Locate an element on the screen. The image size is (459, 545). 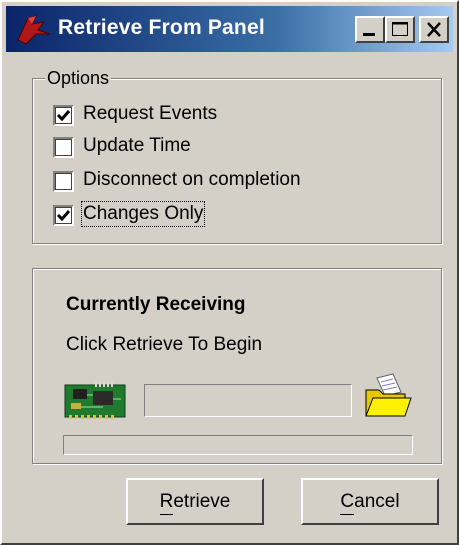
cancel-accelerator-underline is located at coordinates (347, 514).